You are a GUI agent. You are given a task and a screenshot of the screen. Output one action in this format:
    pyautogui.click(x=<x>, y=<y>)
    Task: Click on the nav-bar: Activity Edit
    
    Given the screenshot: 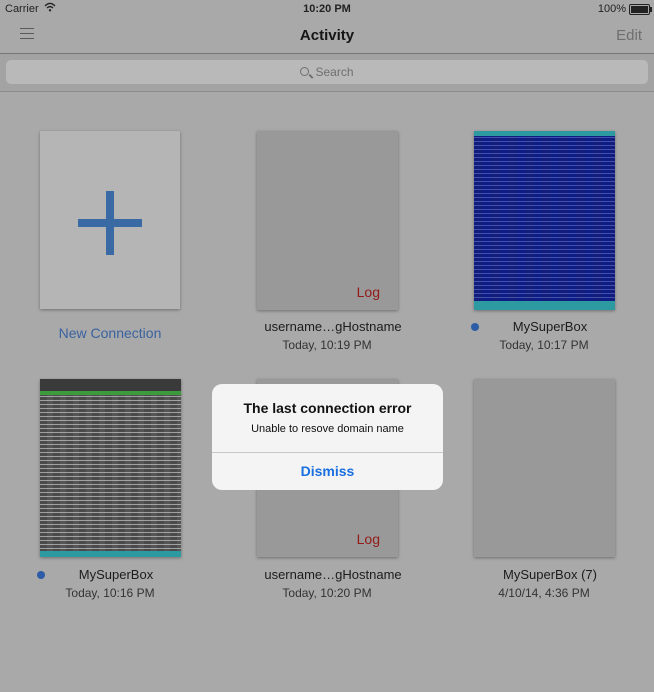 What is the action you would take?
    pyautogui.click(x=327, y=35)
    